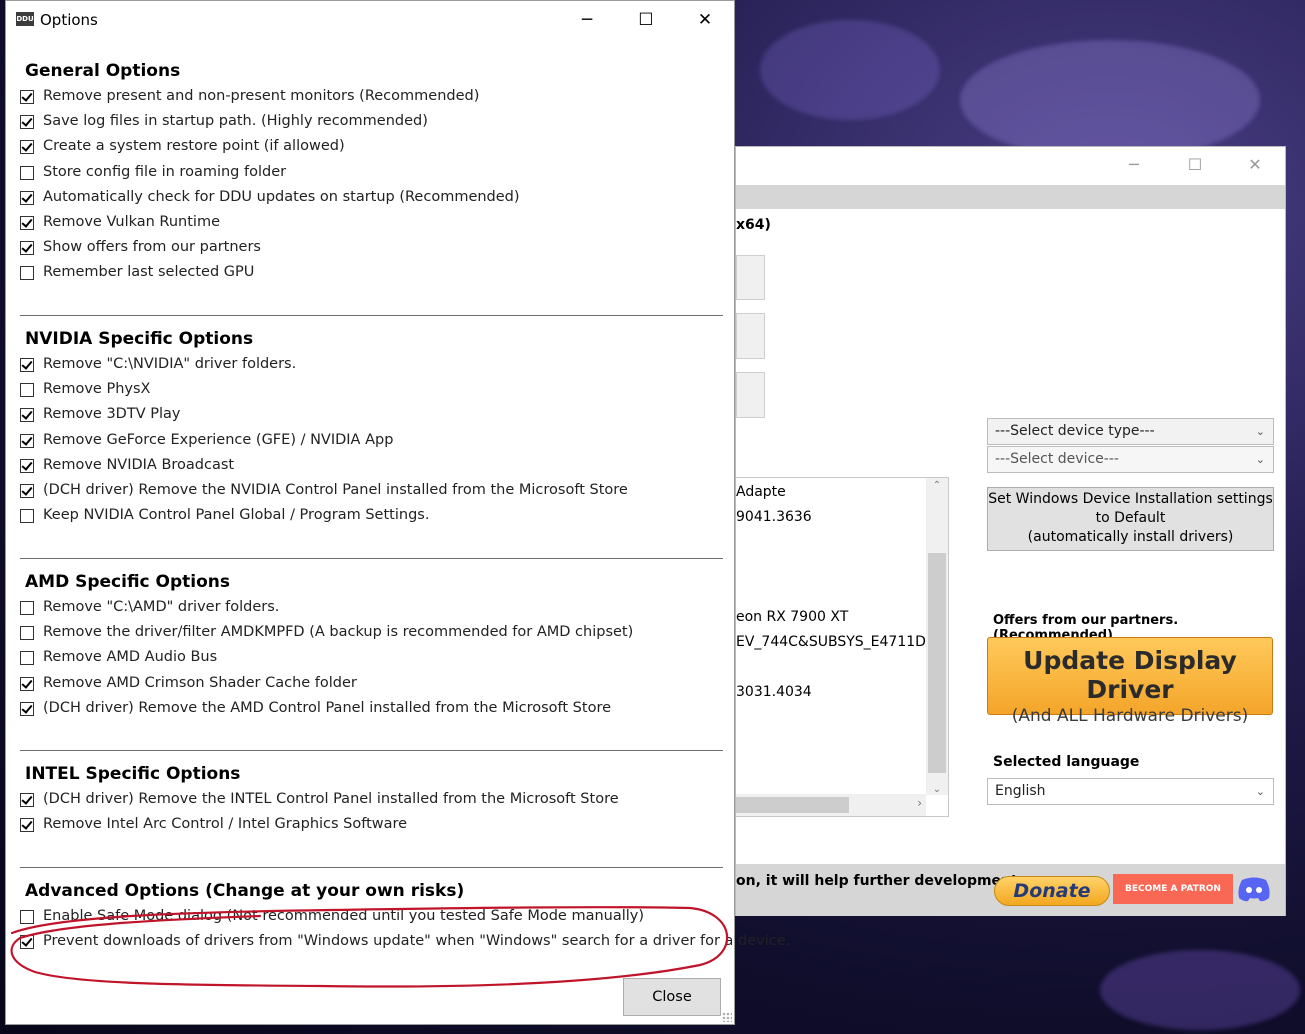  I want to click on clean-no-restart-button, so click(750, 336).